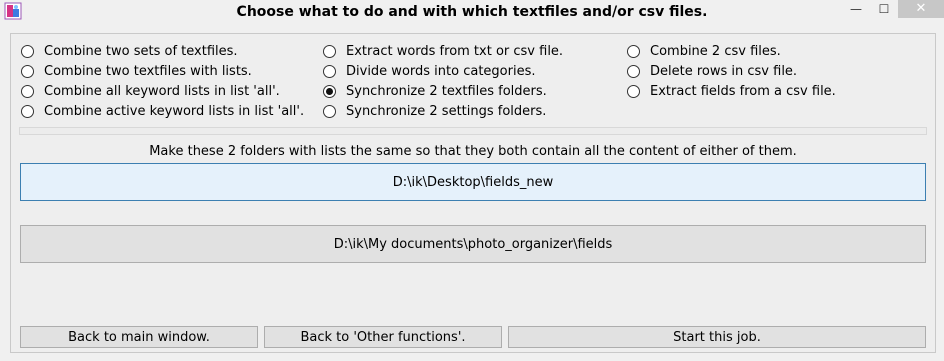 The image size is (944, 361). What do you see at coordinates (717, 337) in the screenshot?
I see `start-job-button: Start this job.` at bounding box center [717, 337].